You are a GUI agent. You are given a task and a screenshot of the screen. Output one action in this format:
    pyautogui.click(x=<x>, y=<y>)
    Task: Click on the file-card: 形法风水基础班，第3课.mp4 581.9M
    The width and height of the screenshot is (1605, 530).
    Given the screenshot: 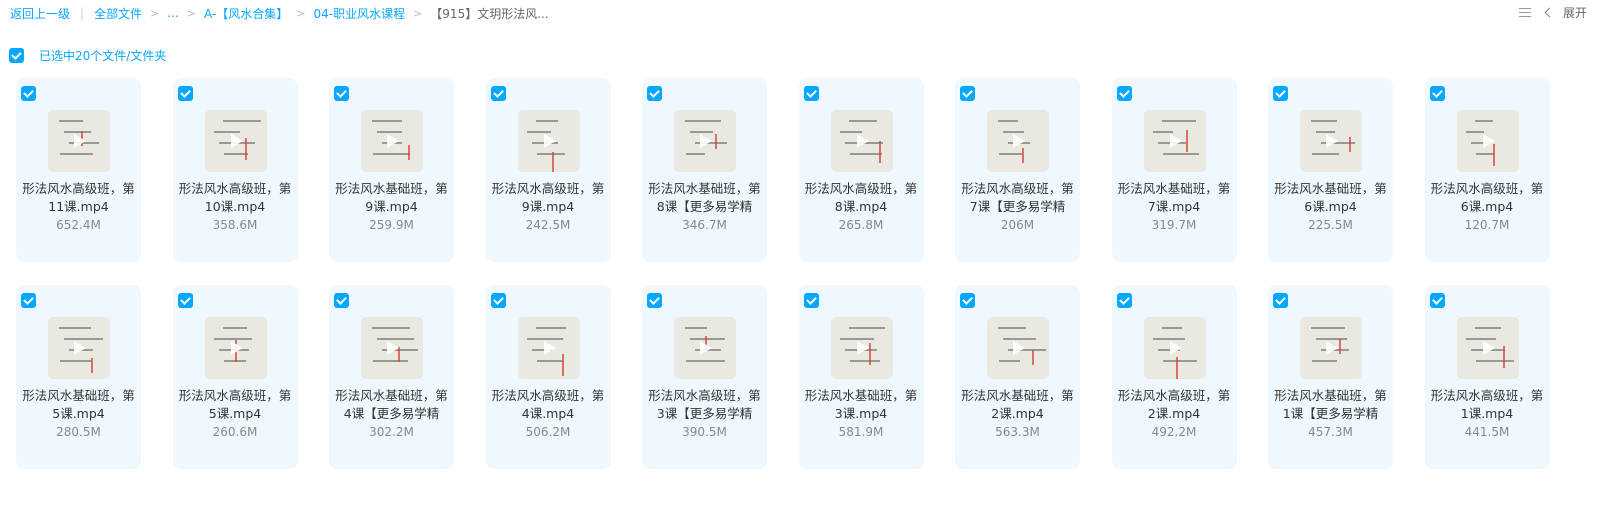 What is the action you would take?
    pyautogui.click(x=861, y=377)
    